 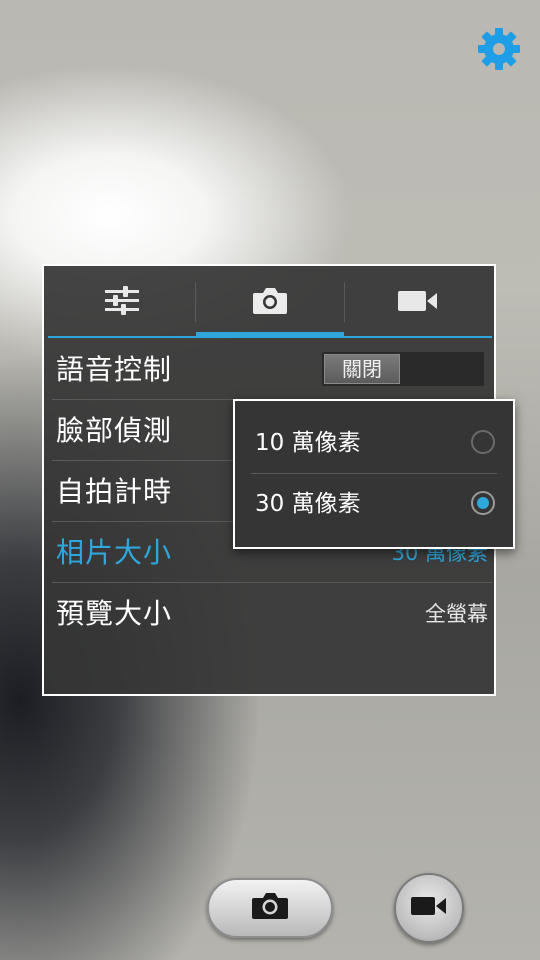 I want to click on option-label: 30 萬像素, so click(x=308, y=504).